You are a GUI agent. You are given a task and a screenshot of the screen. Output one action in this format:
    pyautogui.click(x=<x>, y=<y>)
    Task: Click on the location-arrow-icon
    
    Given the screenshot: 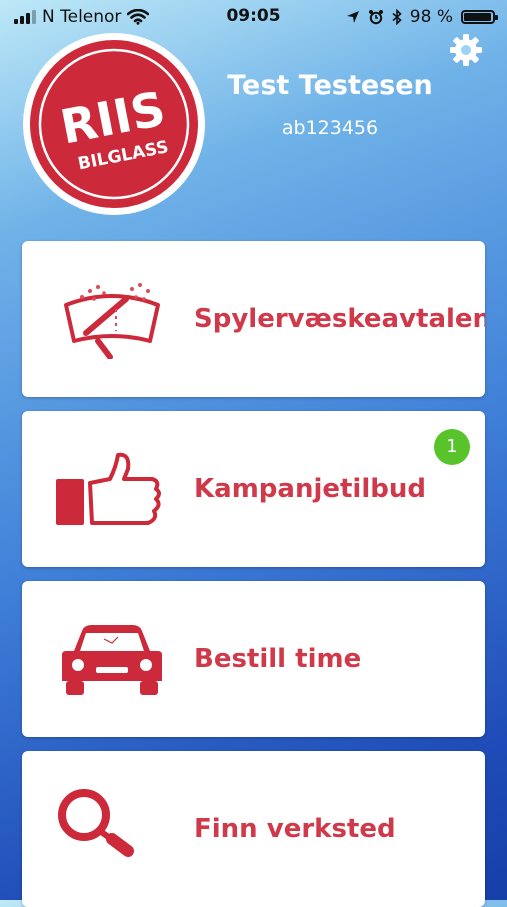 What is the action you would take?
    pyautogui.click(x=352, y=17)
    